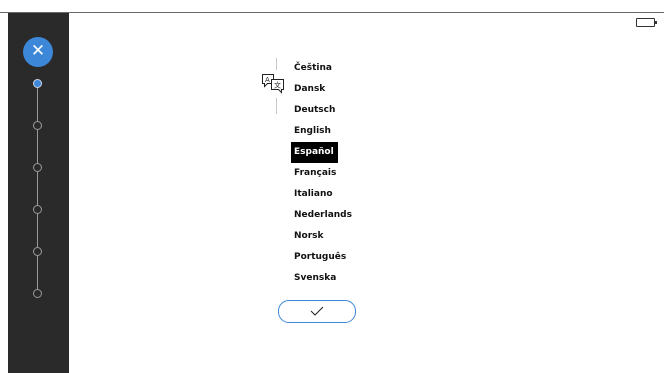 The width and height of the screenshot is (664, 373). I want to click on close-button: ✕, so click(38, 52).